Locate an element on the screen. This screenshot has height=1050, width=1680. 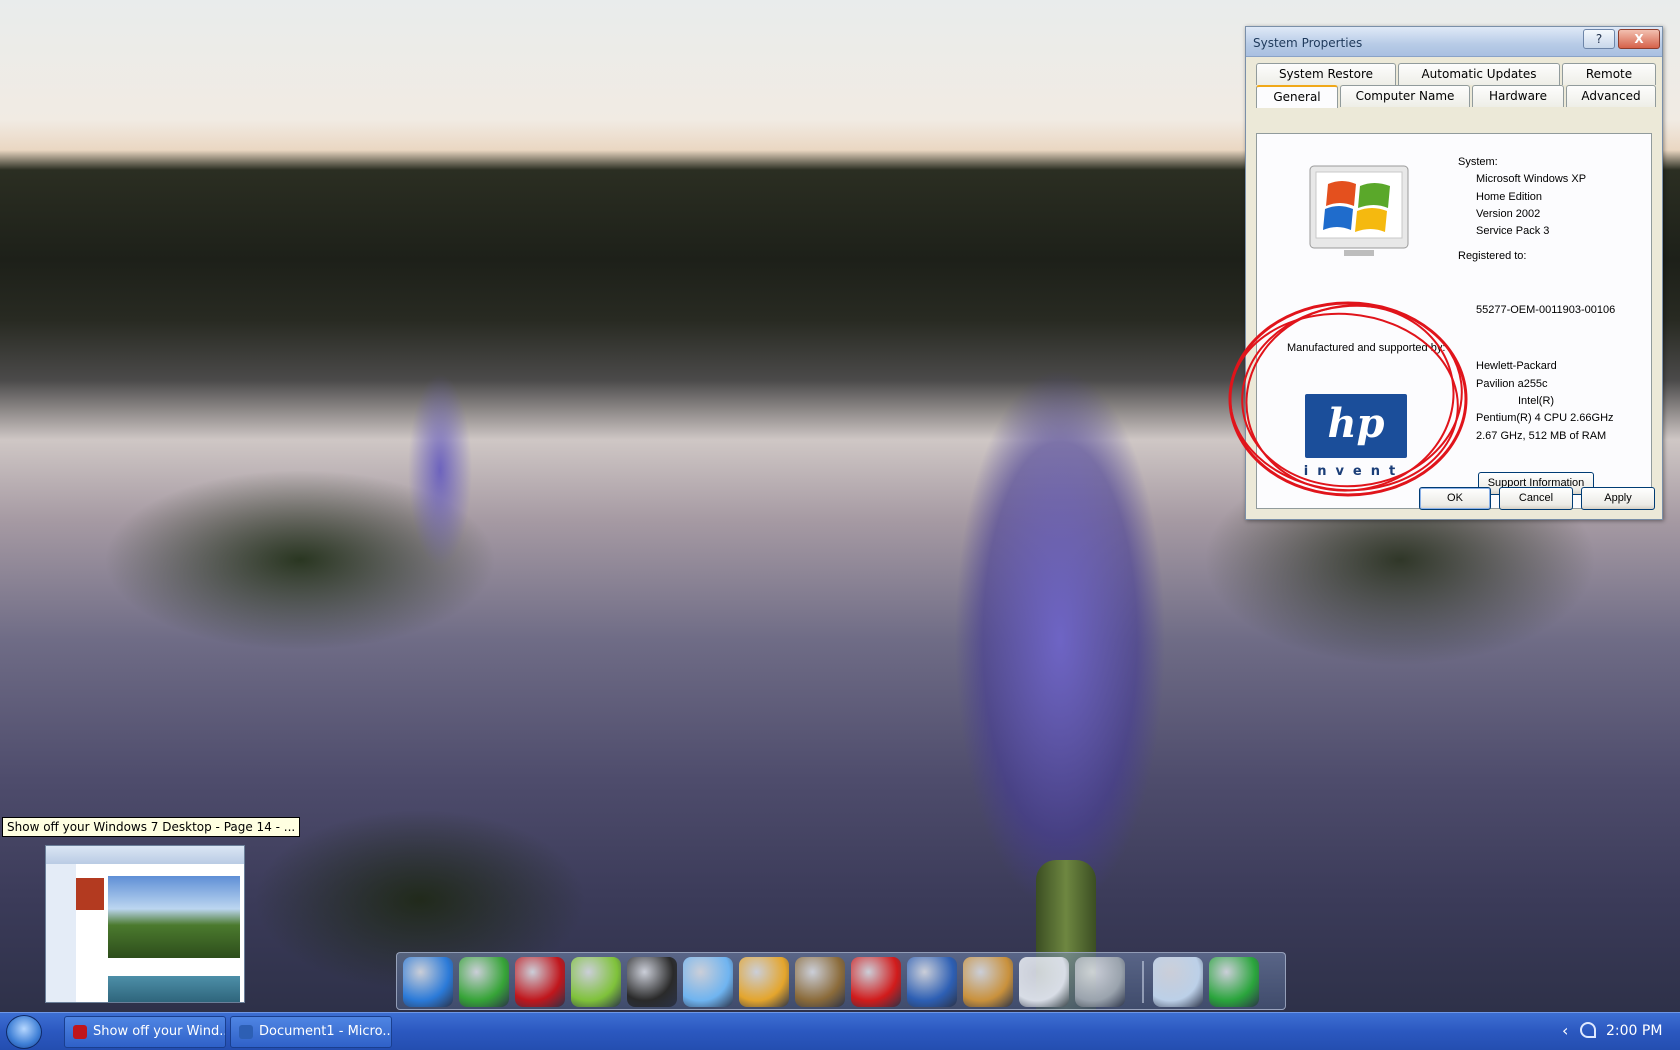
tab-computer-name: Computer Name is located at coordinates (1405, 96).